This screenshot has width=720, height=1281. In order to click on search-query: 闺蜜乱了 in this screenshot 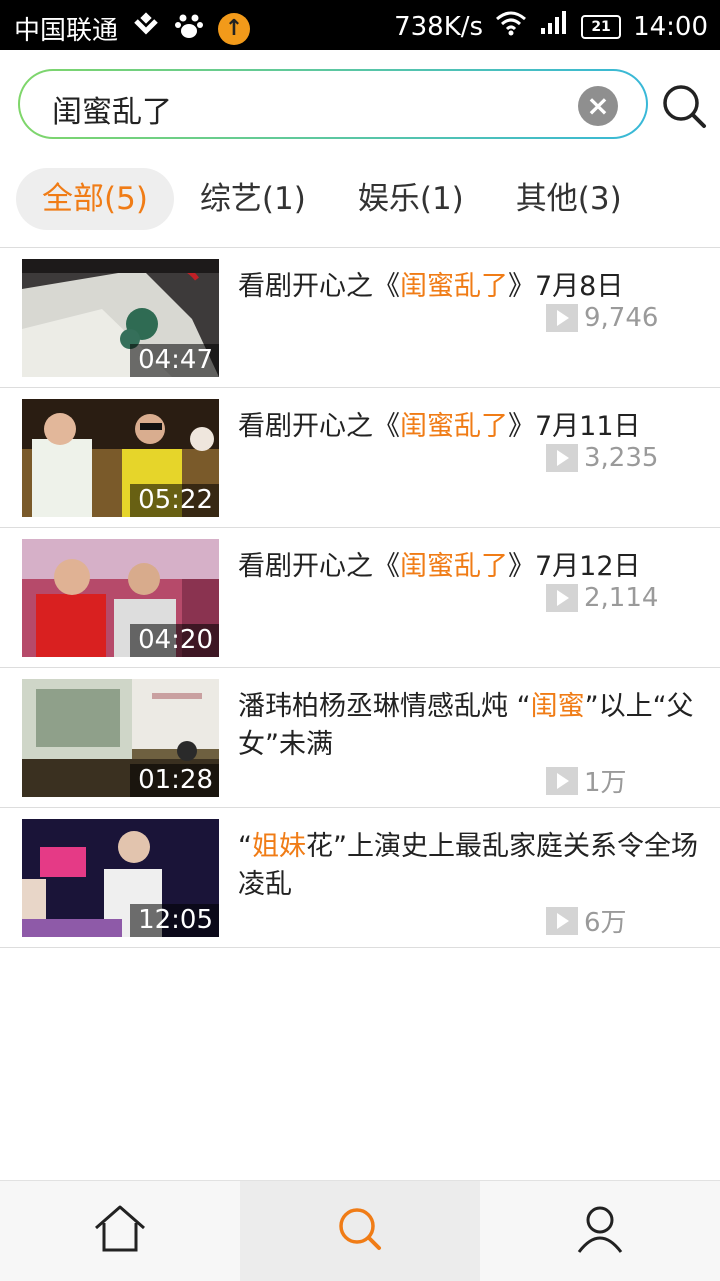, I will do `click(112, 109)`.